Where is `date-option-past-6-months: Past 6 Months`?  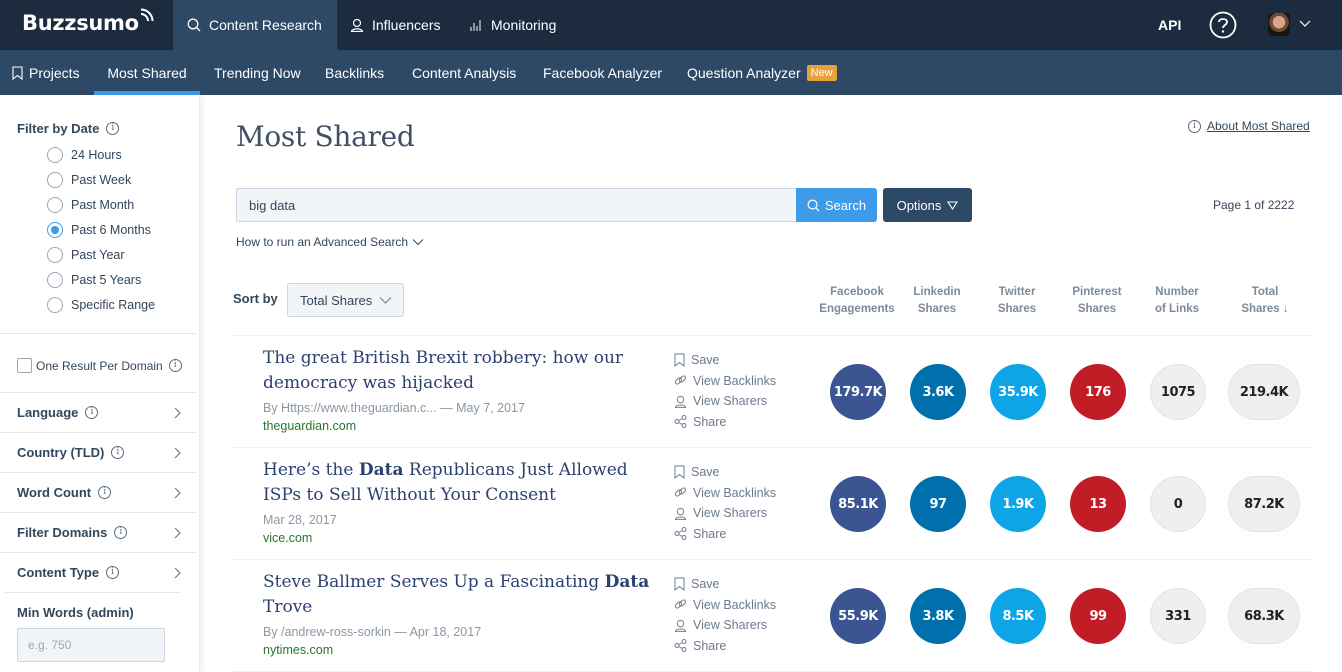 date-option-past-6-months: Past 6 Months is located at coordinates (99, 230).